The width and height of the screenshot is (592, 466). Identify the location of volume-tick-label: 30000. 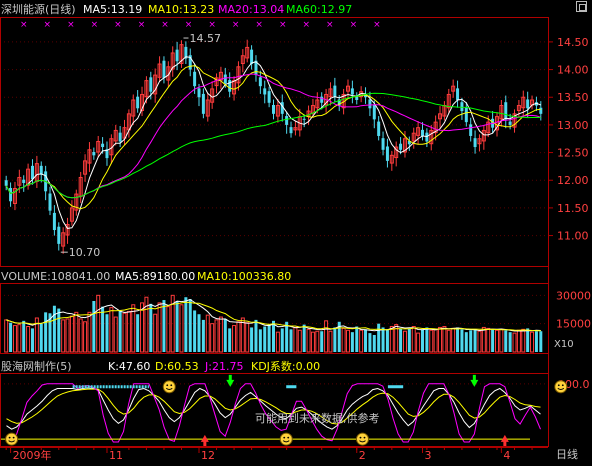
(573, 295).